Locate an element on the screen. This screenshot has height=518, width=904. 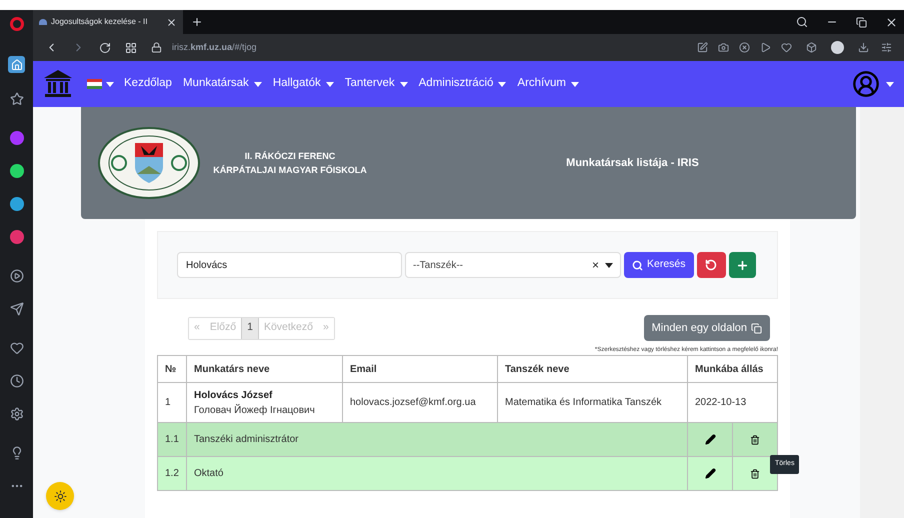
home-icon is located at coordinates (16, 64).